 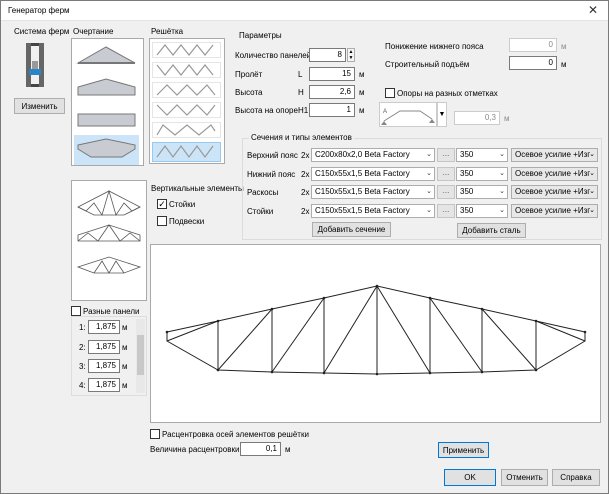 I want to click on offset-amount-unit: м, so click(x=288, y=449).